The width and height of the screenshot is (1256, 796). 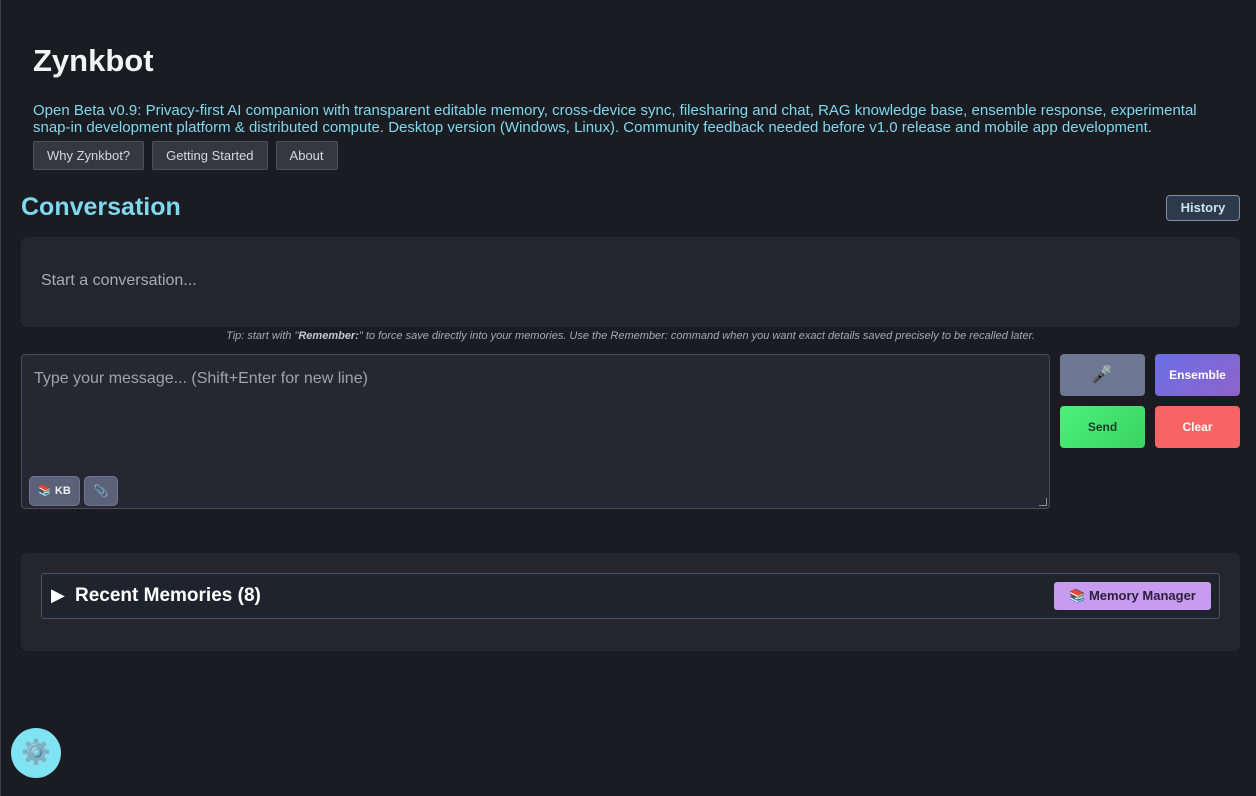 What do you see at coordinates (89, 155) in the screenshot?
I see `why-zynkbot-button: Why Zynkbot?` at bounding box center [89, 155].